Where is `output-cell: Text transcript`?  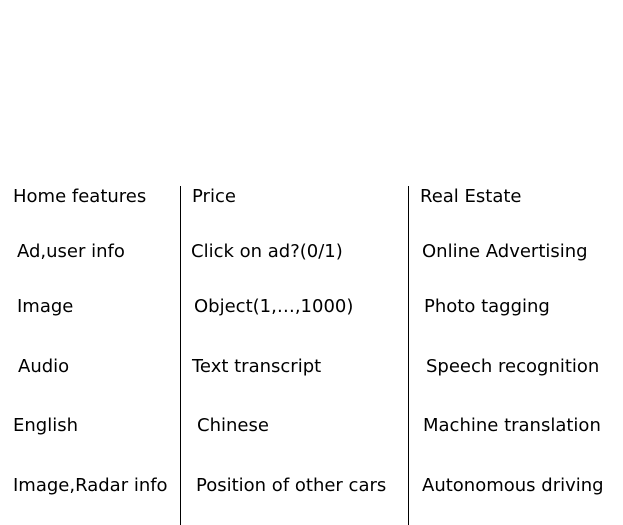
output-cell: Text transcript is located at coordinates (257, 366).